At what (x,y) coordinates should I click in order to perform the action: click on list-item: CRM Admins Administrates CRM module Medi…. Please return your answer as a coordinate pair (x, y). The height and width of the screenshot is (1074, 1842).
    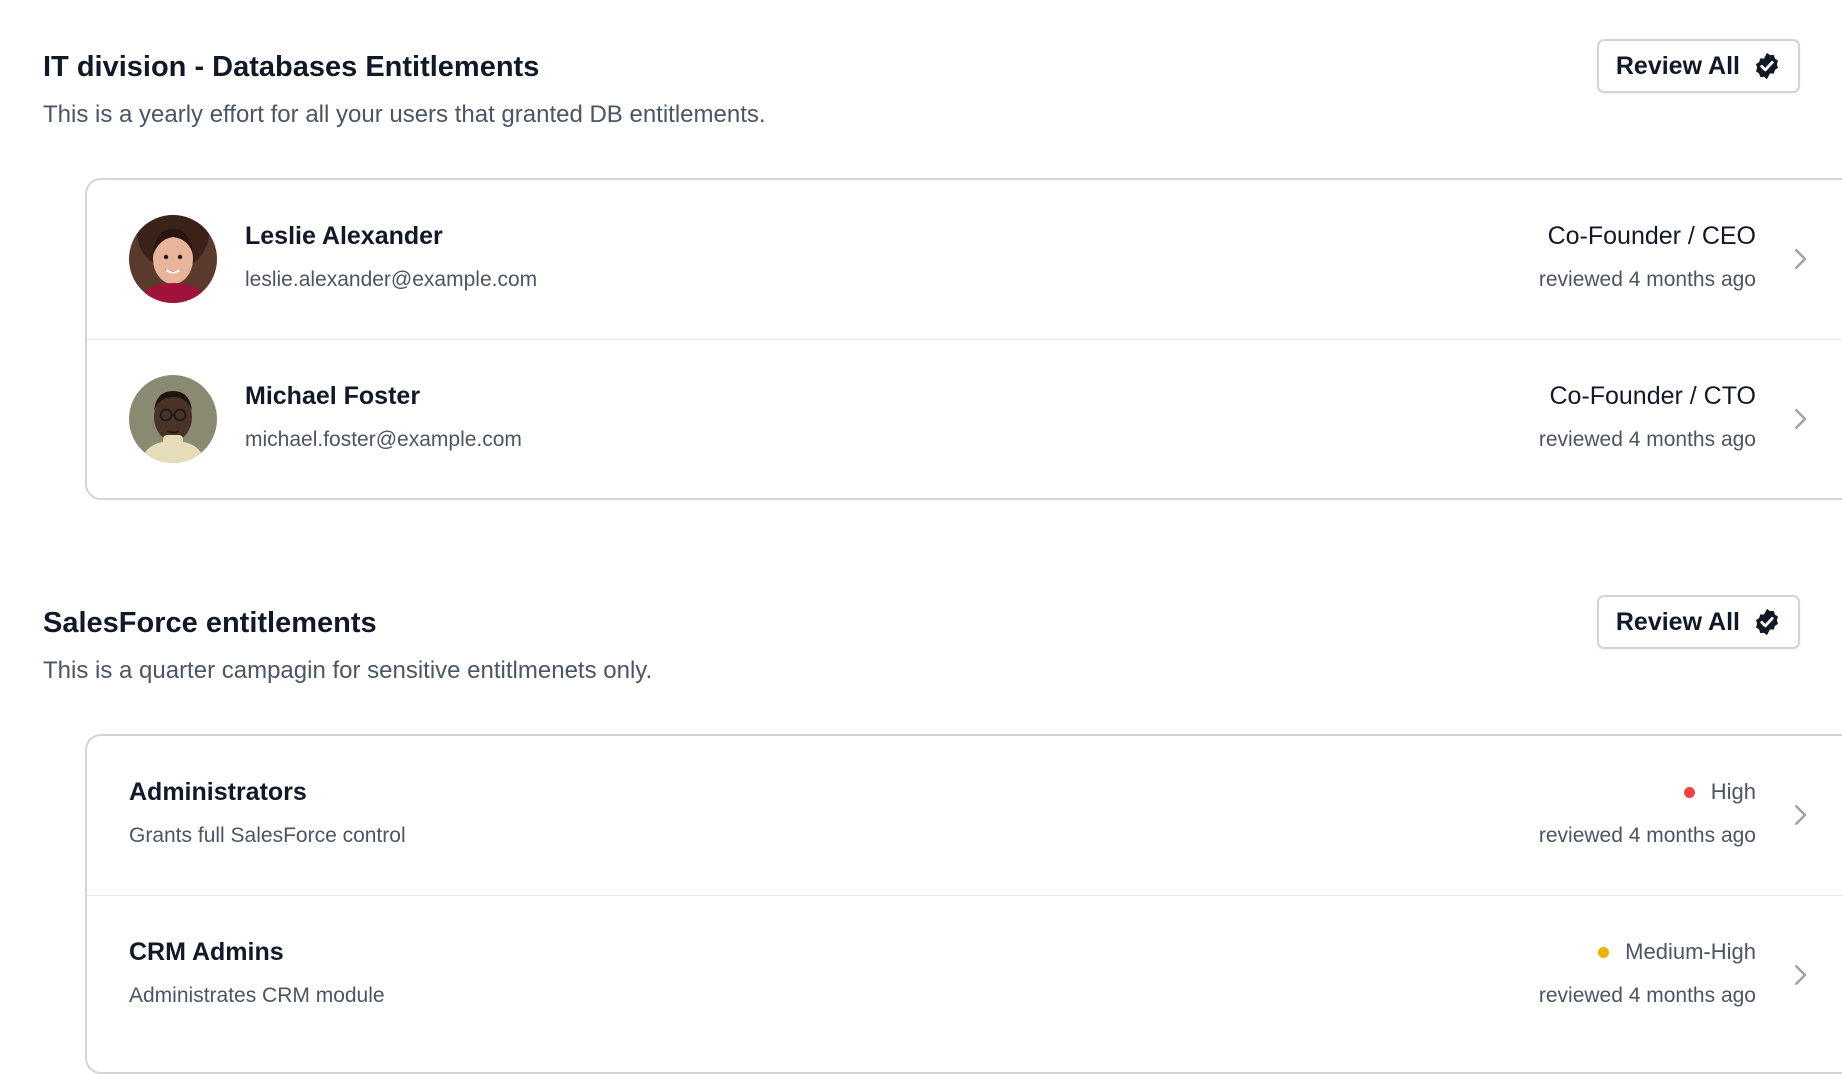
    Looking at the image, I should click on (964, 974).